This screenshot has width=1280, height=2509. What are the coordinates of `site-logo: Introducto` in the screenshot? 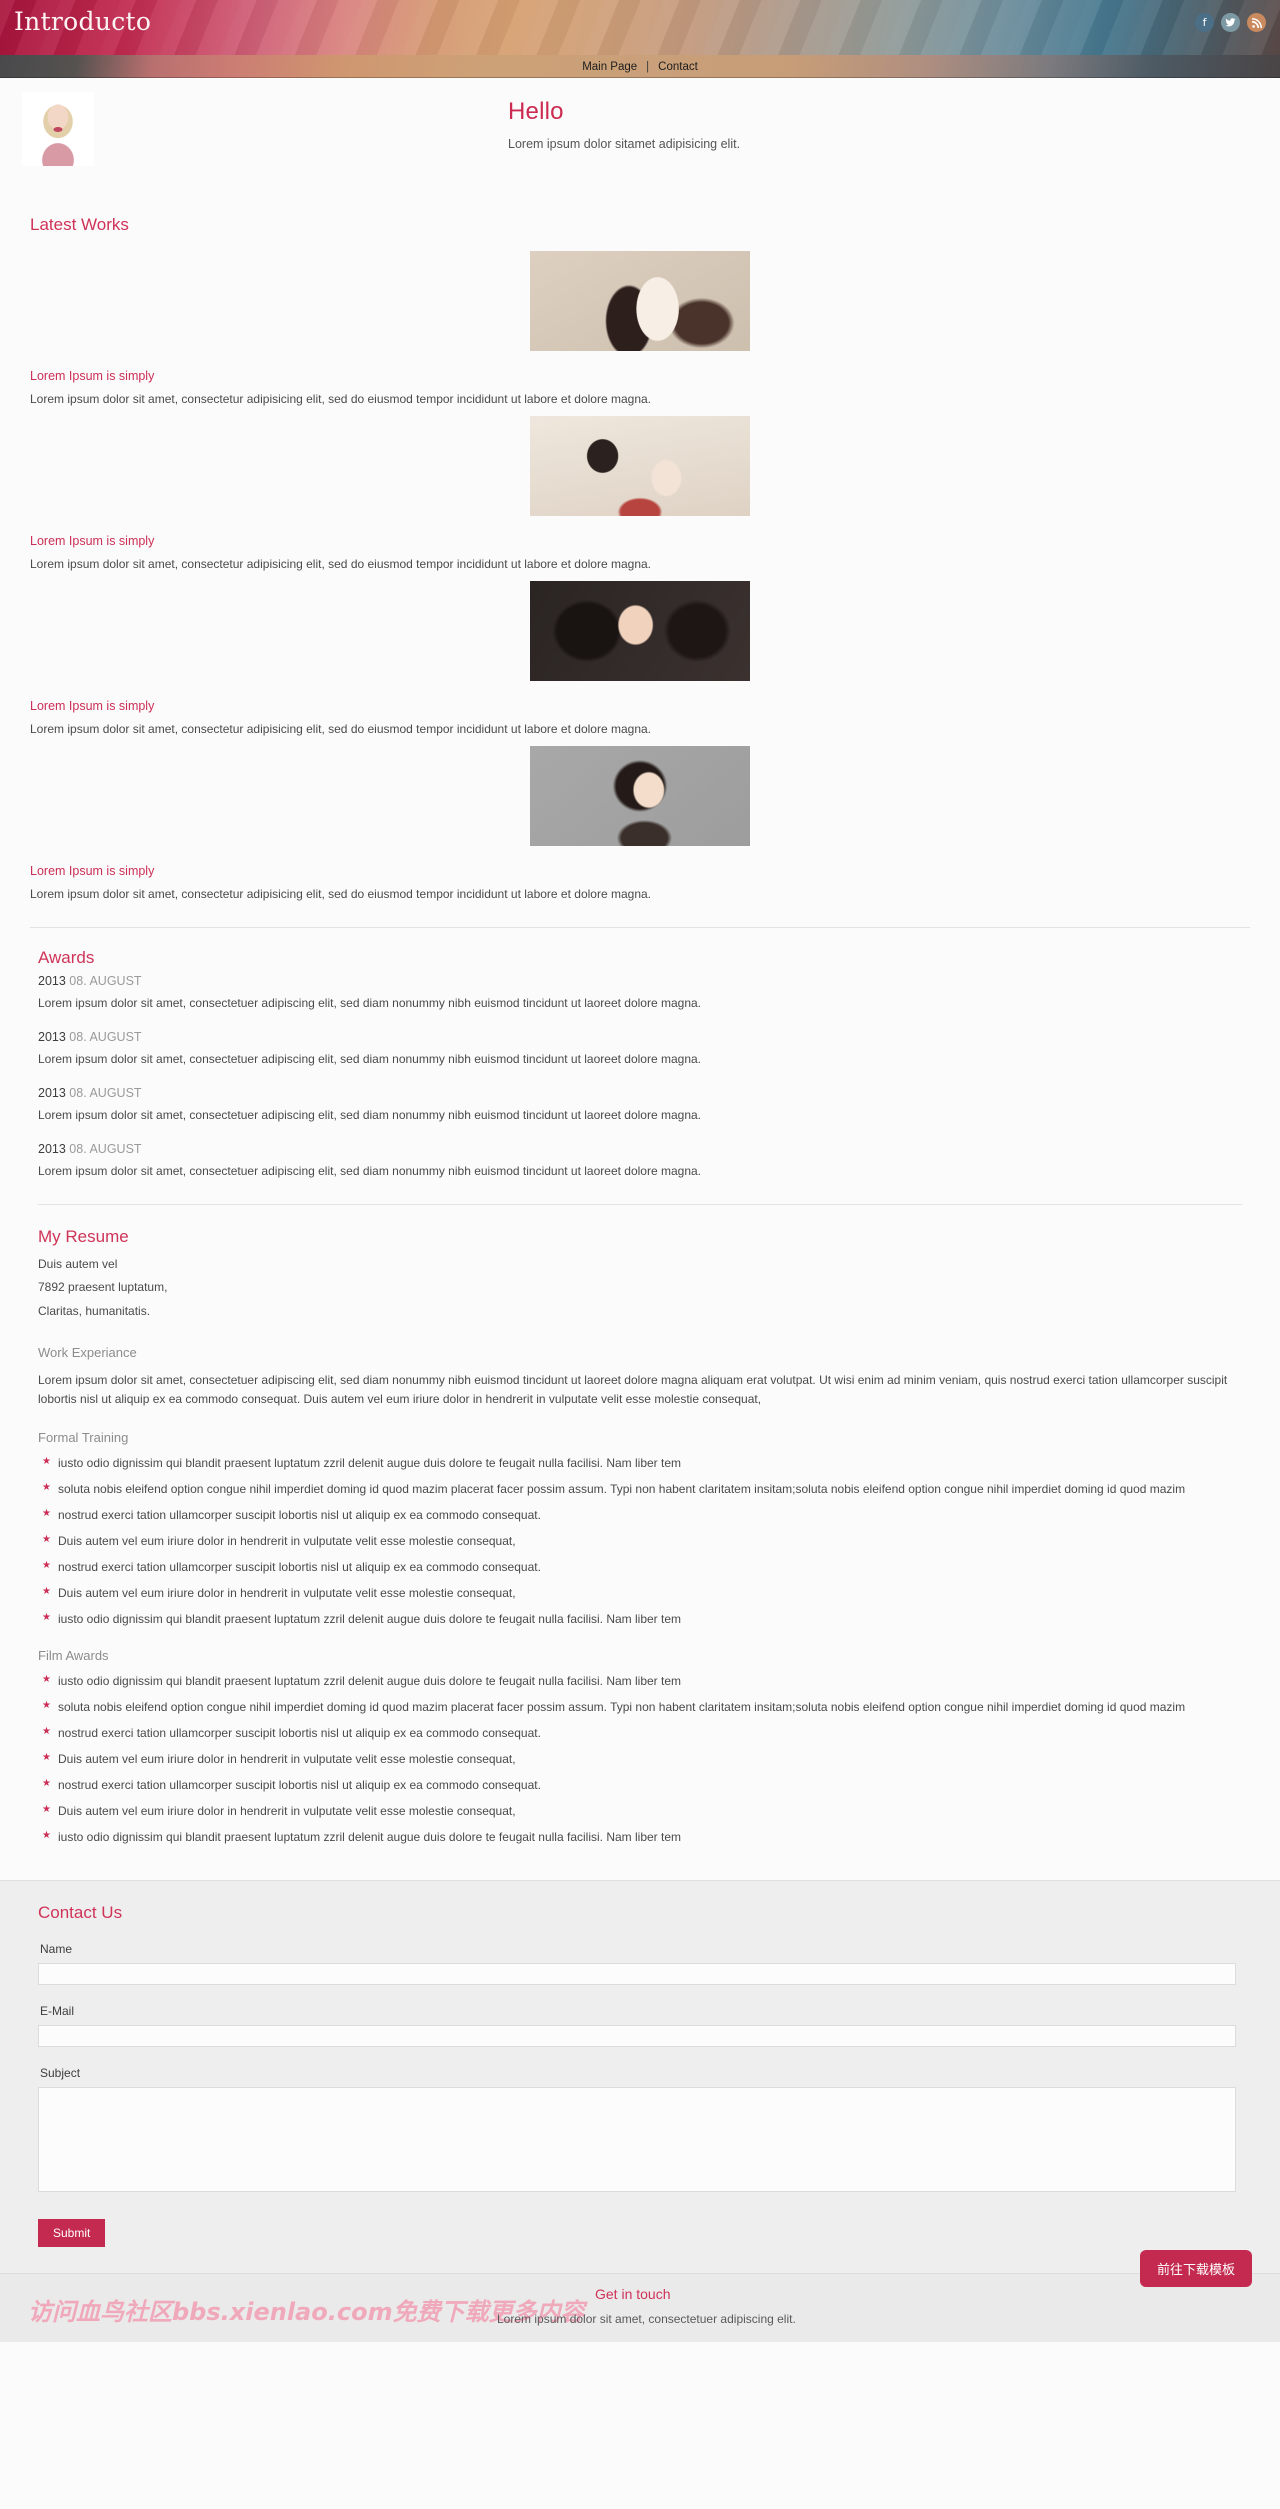 It's located at (82, 21).